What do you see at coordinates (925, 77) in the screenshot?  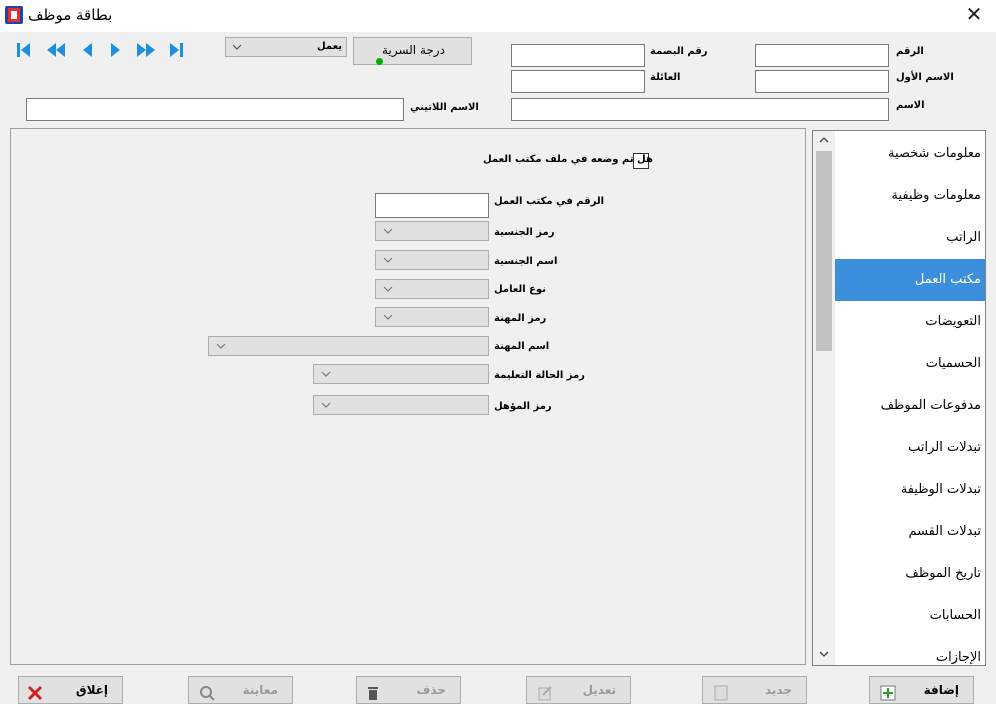 I see `first-name-label: الاسم الأول` at bounding box center [925, 77].